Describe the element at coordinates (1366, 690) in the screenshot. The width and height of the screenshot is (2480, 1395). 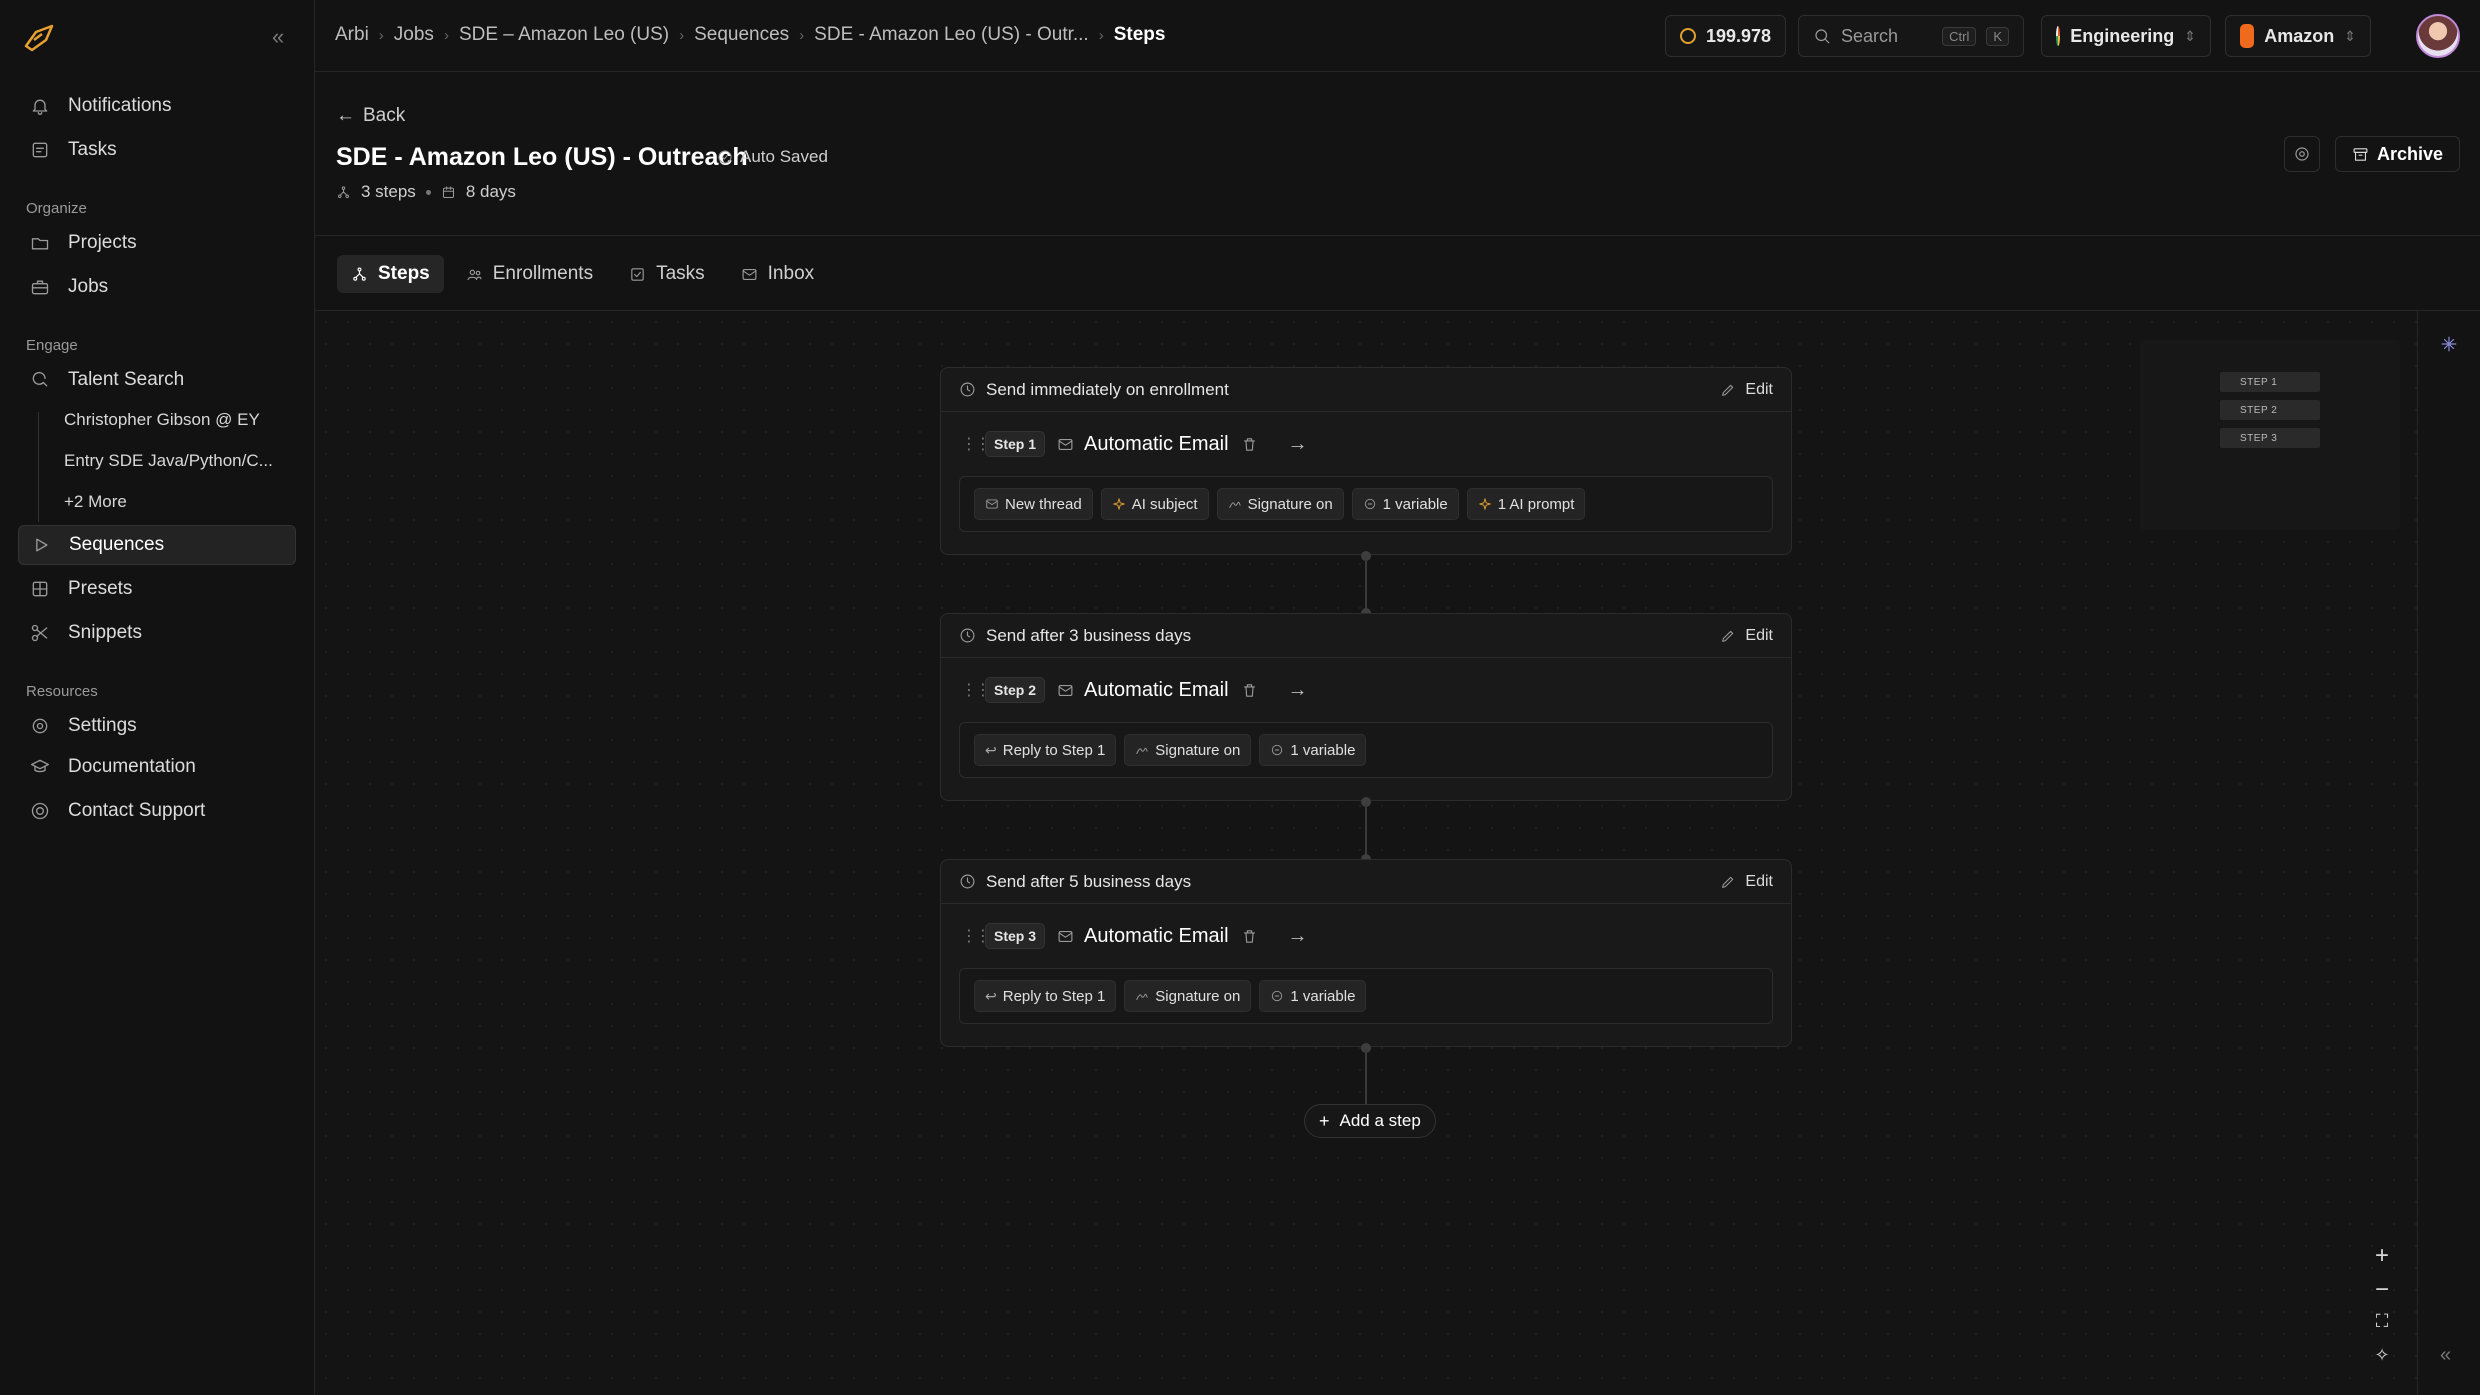
I see `step-row: ⋮⋮ Step 2 Automatic Email →` at that location.